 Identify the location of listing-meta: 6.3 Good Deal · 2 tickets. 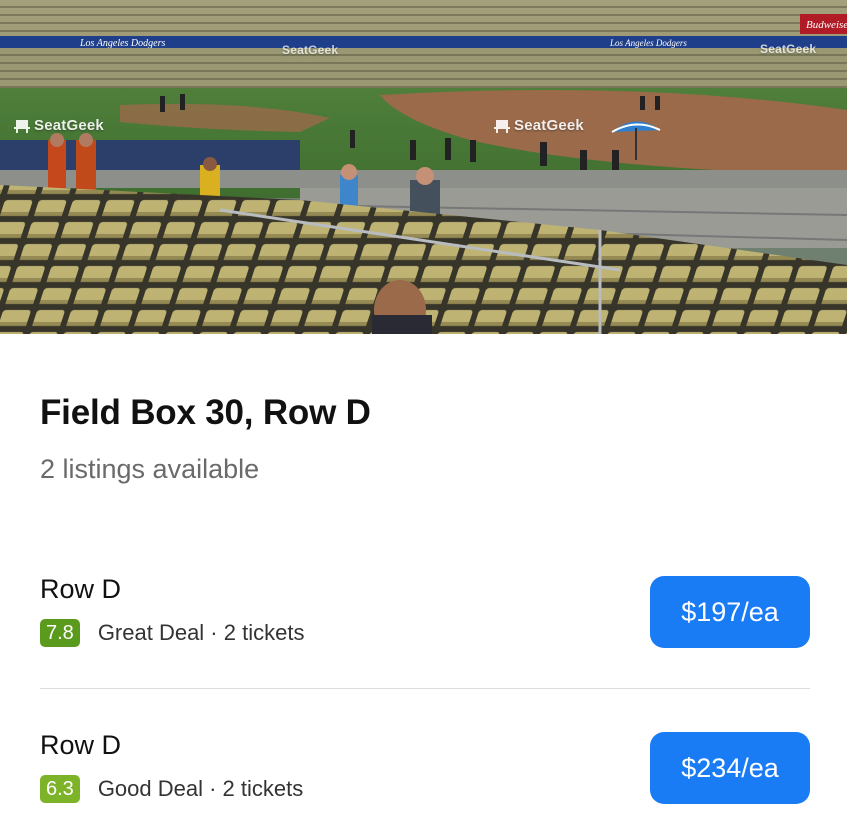
(171, 789).